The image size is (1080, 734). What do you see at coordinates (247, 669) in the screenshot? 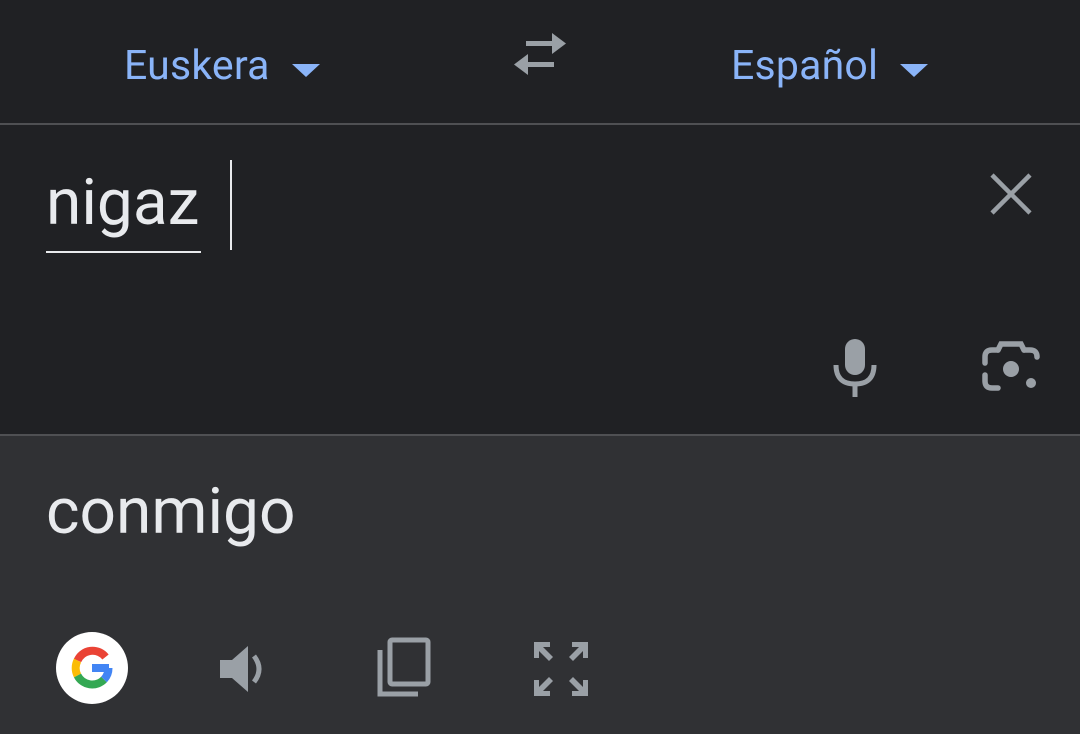
I see `speaker-icon` at bounding box center [247, 669].